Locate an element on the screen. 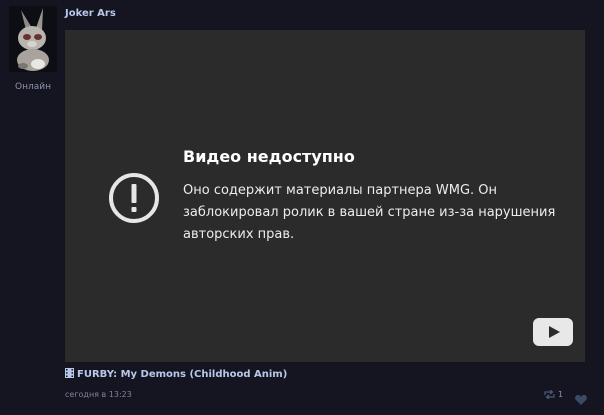 This screenshot has height=415, width=604. youtube-play-icon is located at coordinates (553, 332).